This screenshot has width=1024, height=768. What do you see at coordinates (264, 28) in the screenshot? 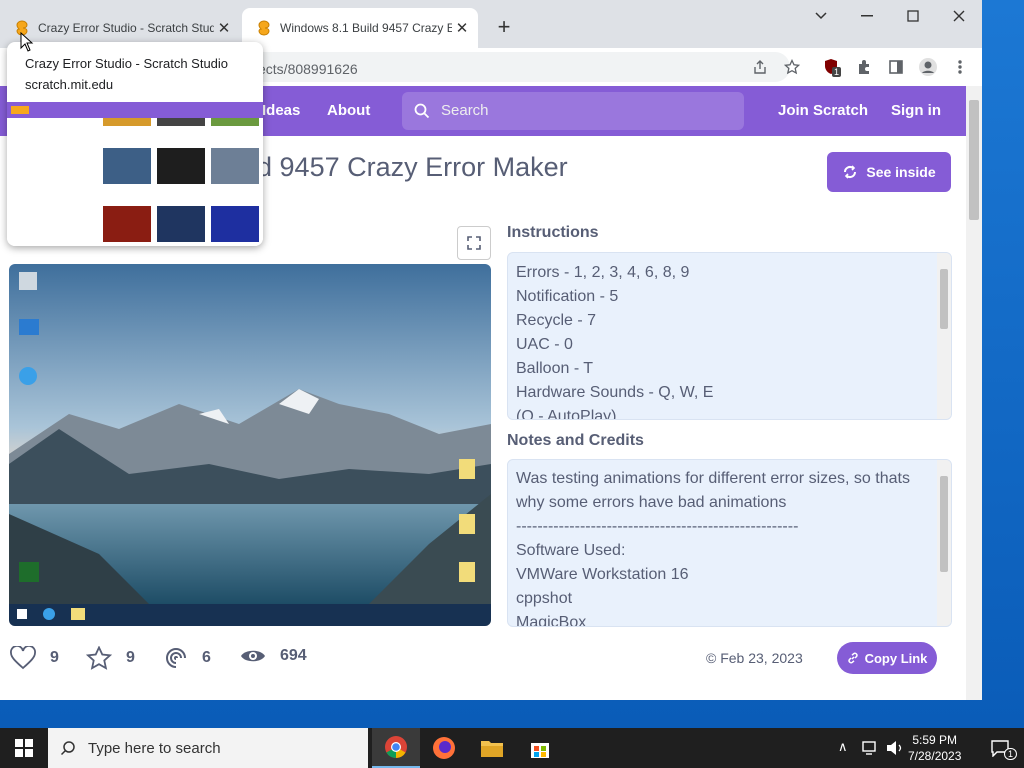
I see `scratch-cat-icon` at bounding box center [264, 28].